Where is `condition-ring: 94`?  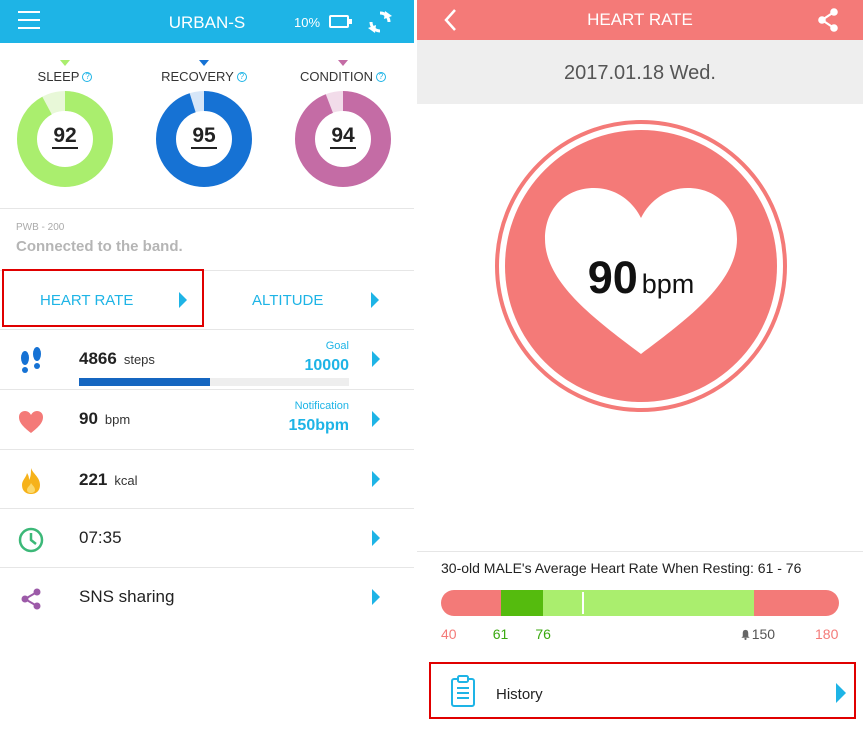
condition-ring: 94 is located at coordinates (343, 139).